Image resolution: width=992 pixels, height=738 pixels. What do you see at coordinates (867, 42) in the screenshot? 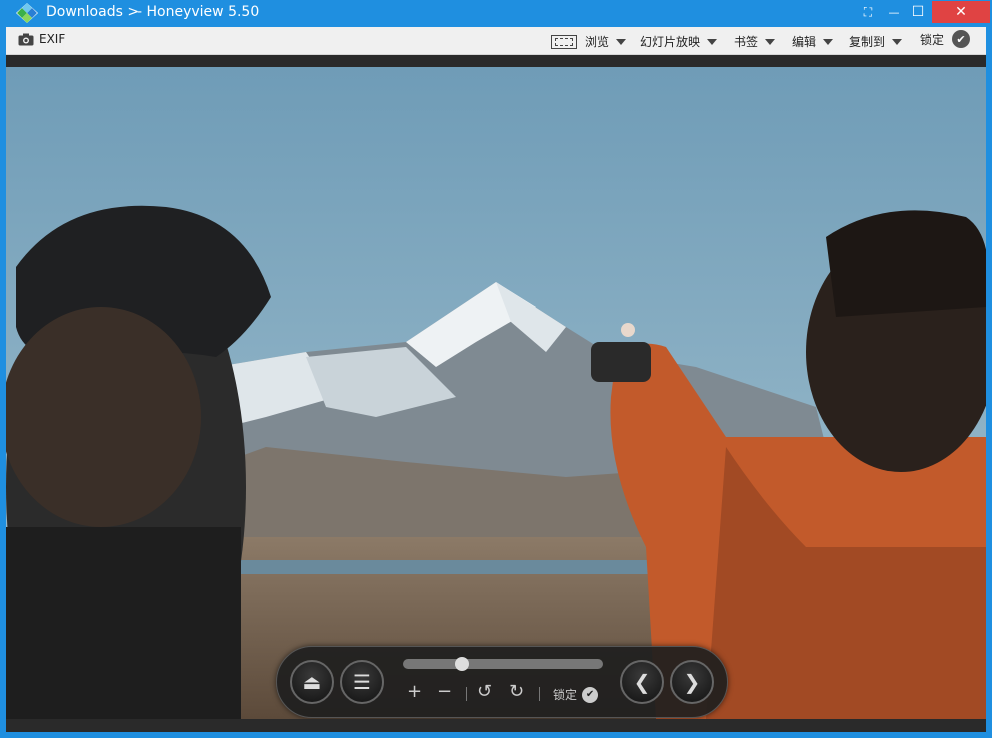
I see `copy-to-label: 复制到` at bounding box center [867, 42].